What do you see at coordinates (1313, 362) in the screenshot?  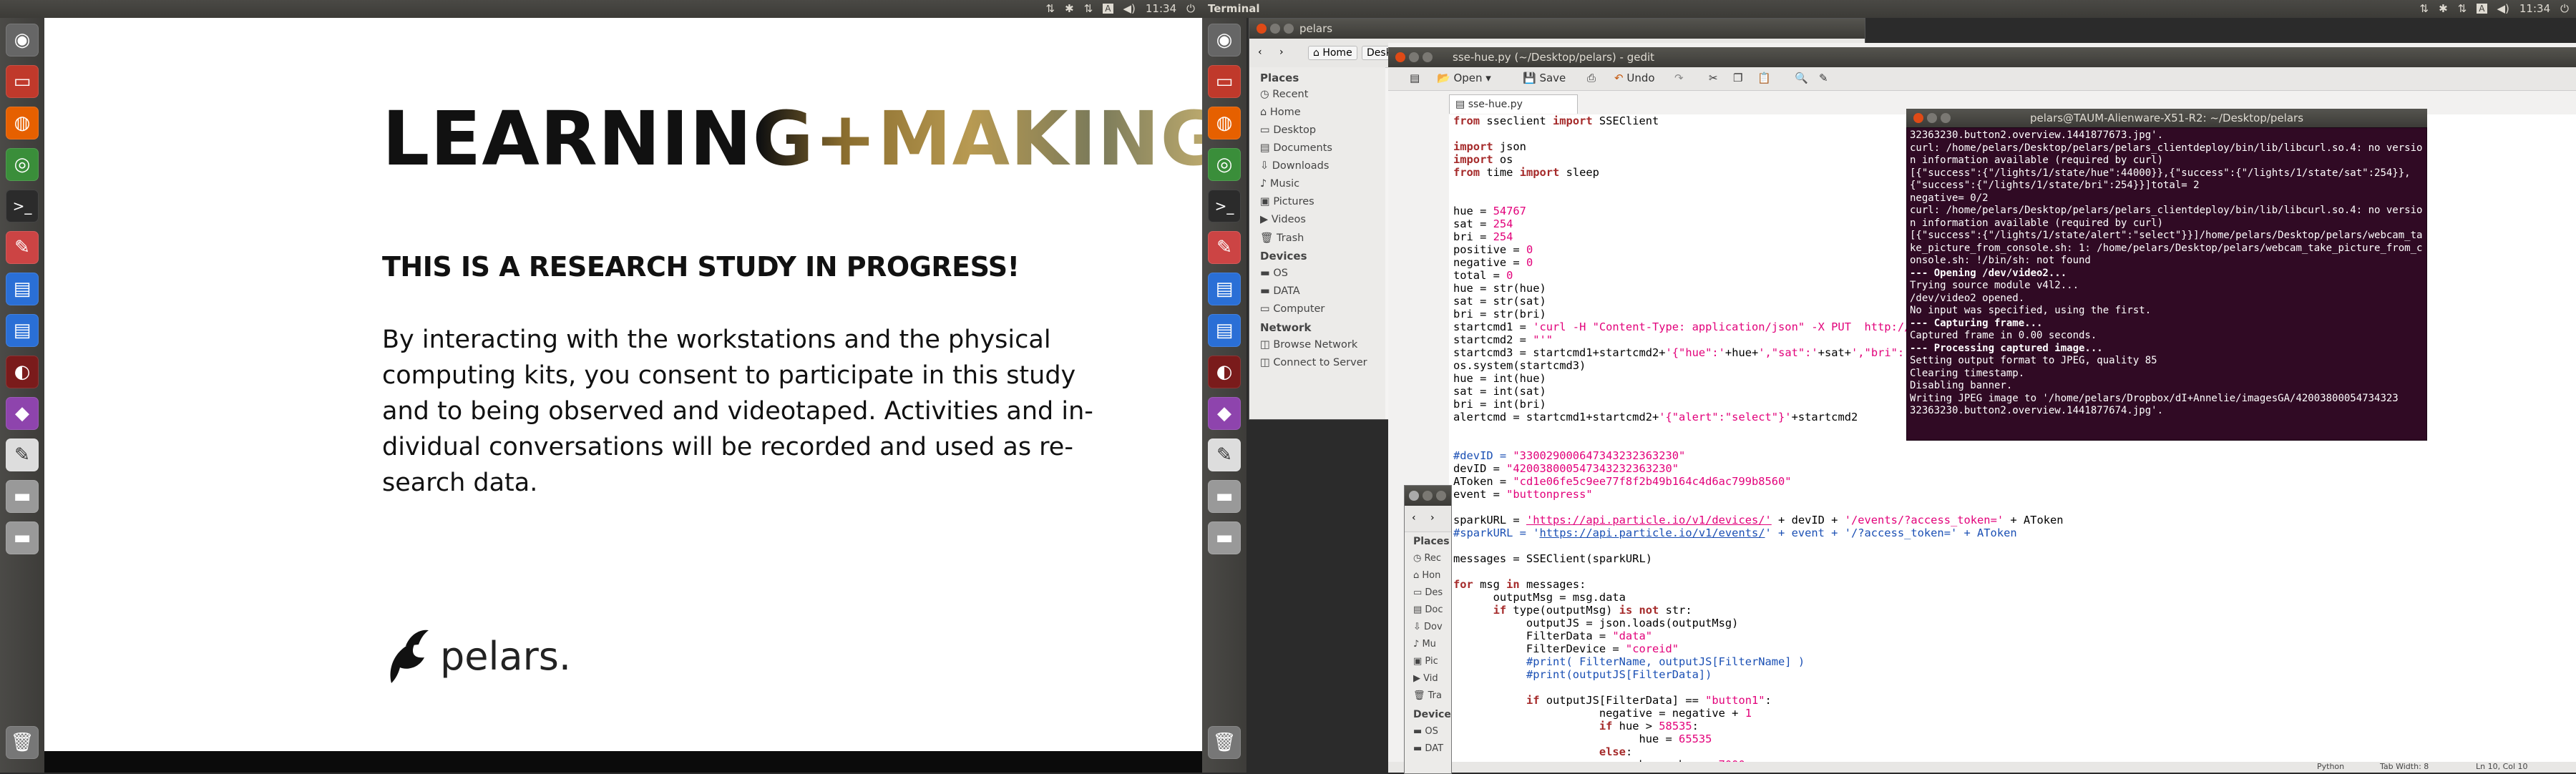 I see `sidebar-item-connect-server: ◫ Connect to Server` at bounding box center [1313, 362].